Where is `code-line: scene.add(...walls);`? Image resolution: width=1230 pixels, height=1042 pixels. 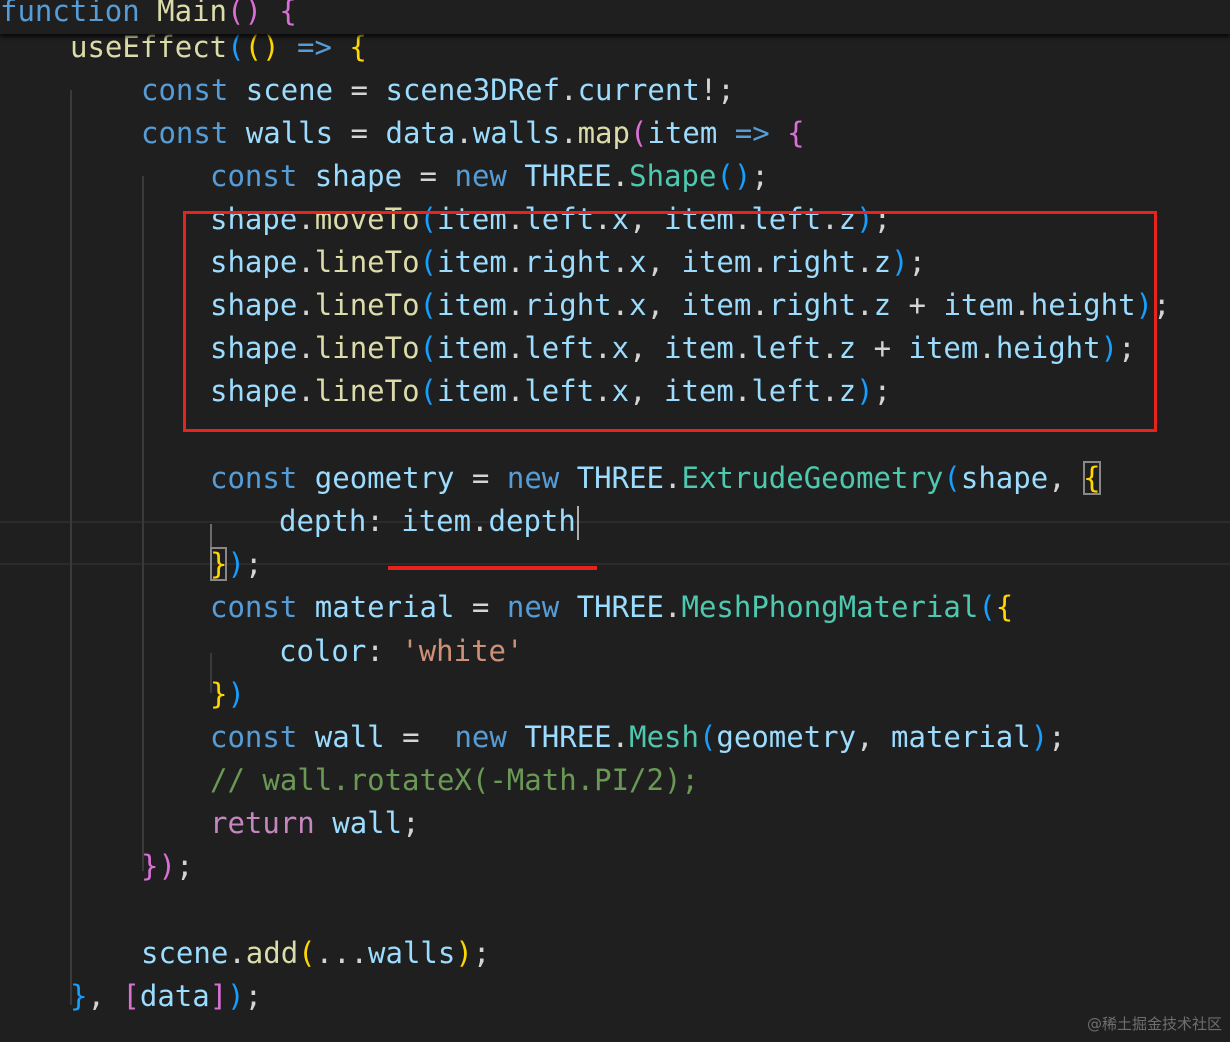 code-line: scene.add(...walls); is located at coordinates (315, 953).